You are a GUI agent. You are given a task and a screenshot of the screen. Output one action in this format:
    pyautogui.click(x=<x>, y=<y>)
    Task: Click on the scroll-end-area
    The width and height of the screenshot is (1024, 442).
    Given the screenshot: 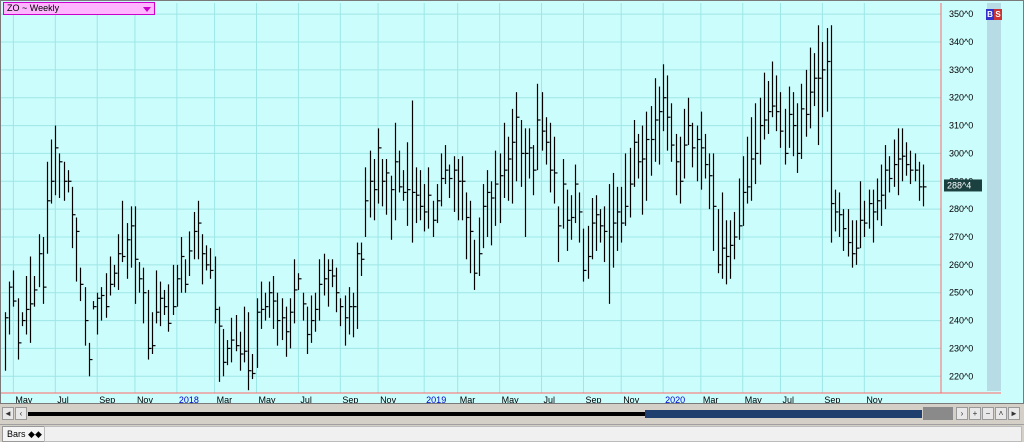 What is the action you would take?
    pyautogui.click(x=938, y=413)
    